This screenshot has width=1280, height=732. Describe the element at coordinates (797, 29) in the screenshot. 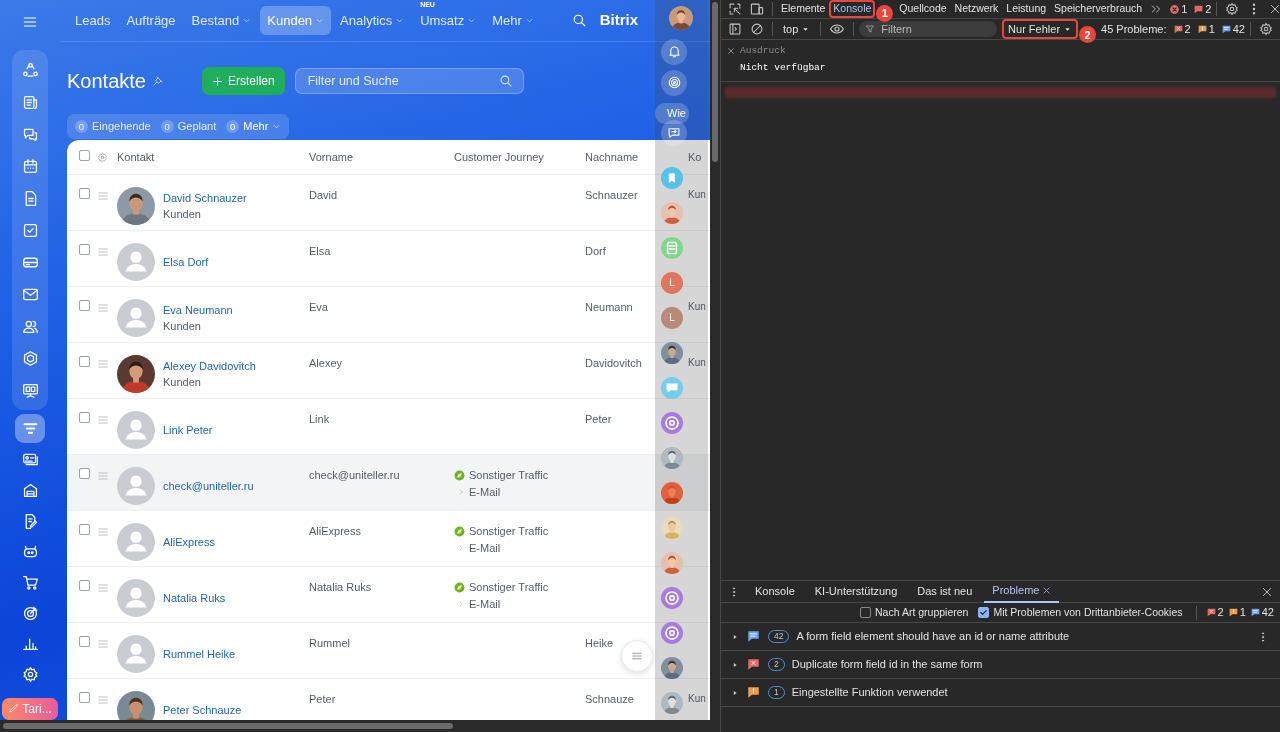

I see `context-selector: top` at that location.